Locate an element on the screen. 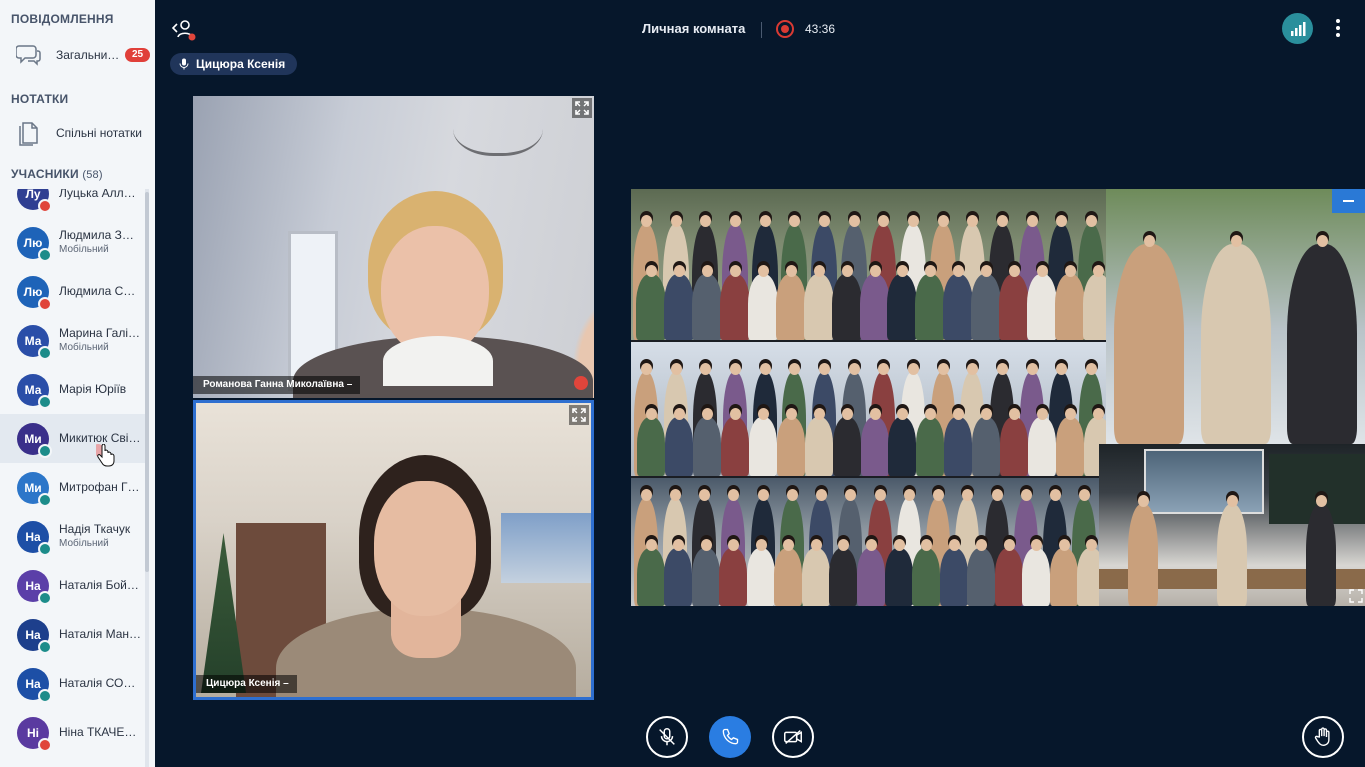  mute-microphone-button is located at coordinates (667, 737).